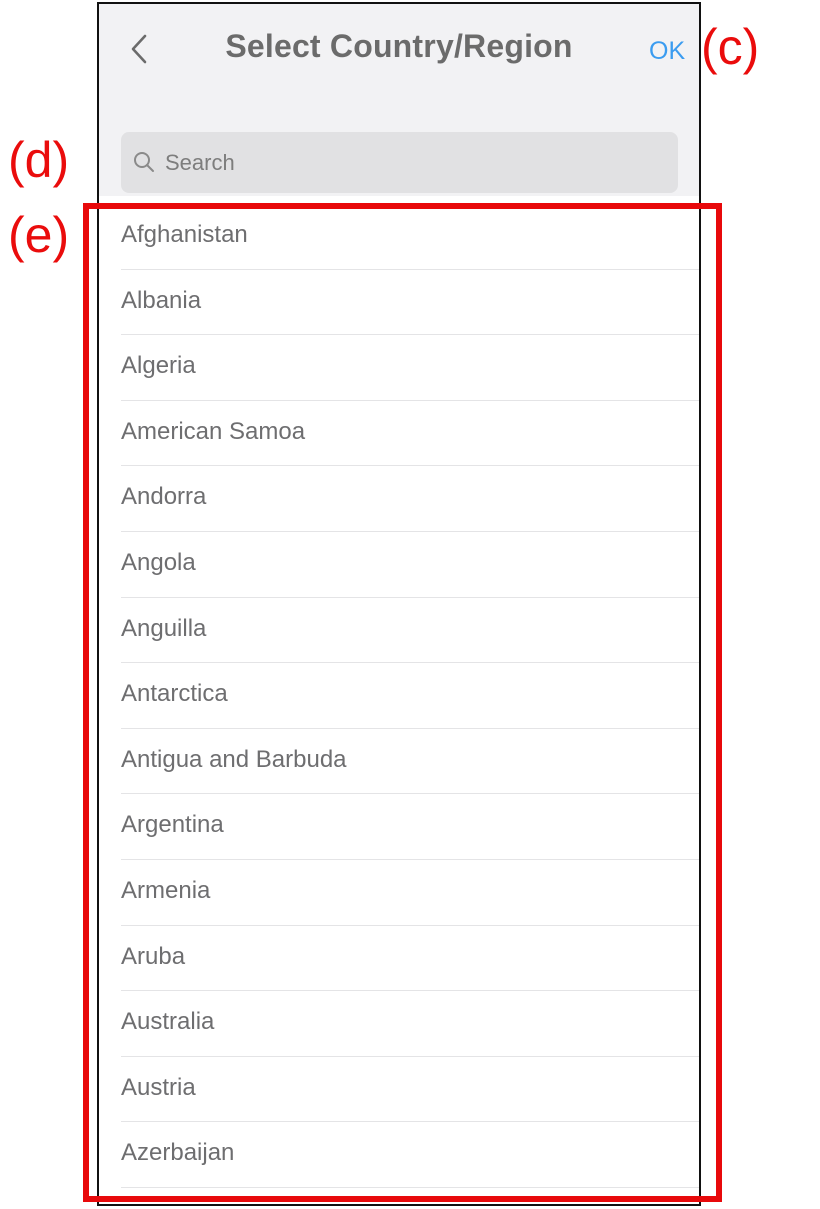 The width and height of the screenshot is (820, 1209). I want to click on annotation-label-e: (e), so click(39, 235).